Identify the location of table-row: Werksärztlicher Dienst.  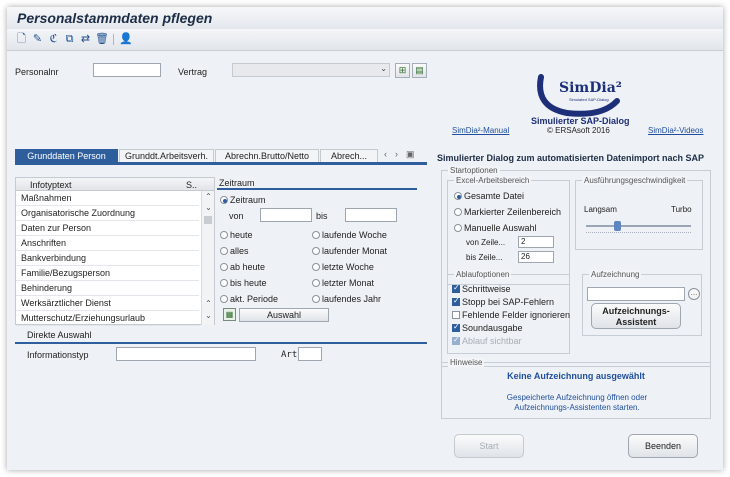
(107, 303).